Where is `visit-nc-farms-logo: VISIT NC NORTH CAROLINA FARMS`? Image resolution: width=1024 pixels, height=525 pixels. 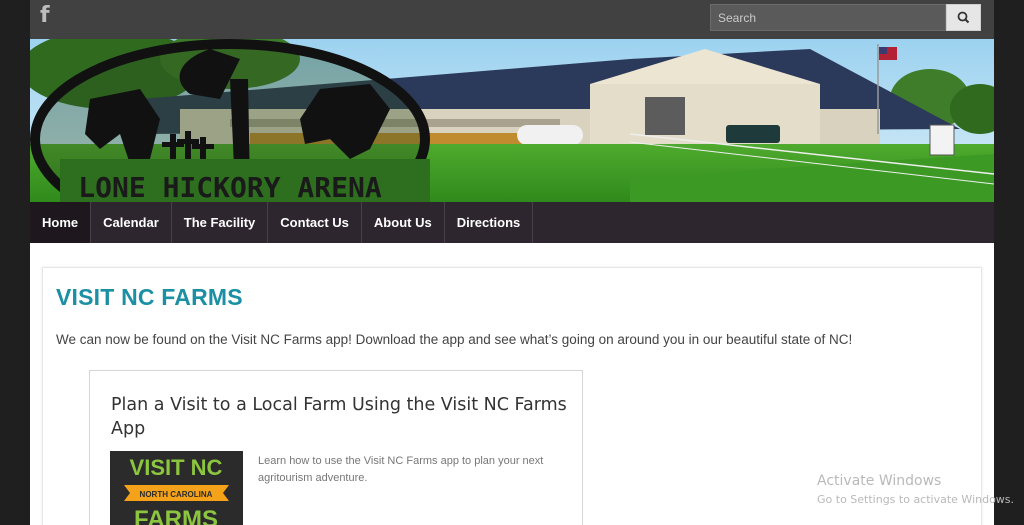 visit-nc-farms-logo: VISIT NC NORTH CAROLINA FARMS is located at coordinates (176, 488).